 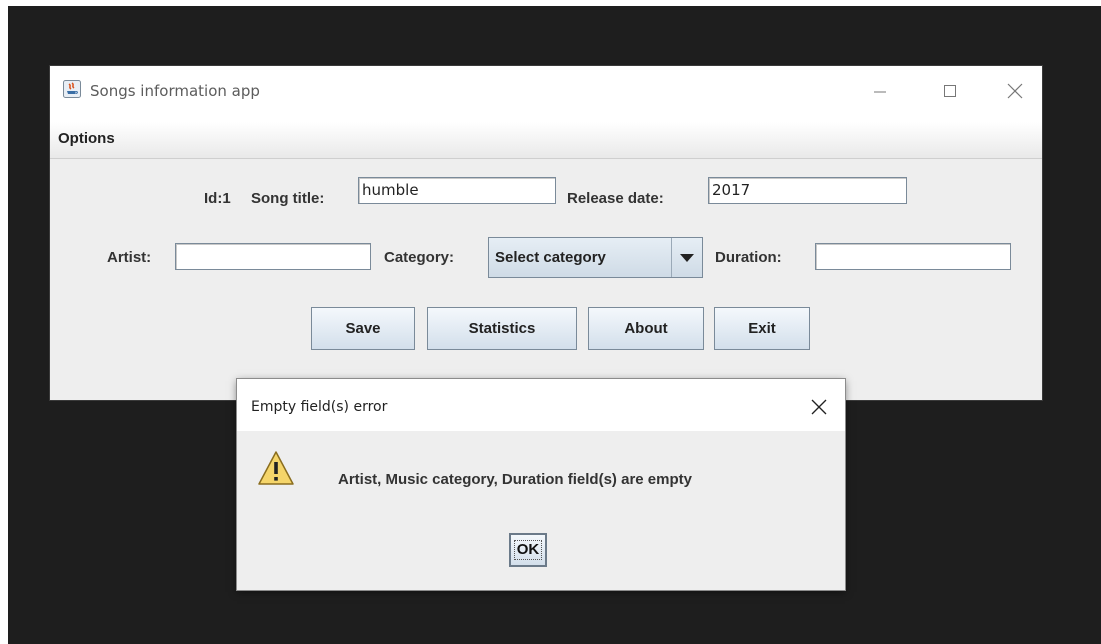 I want to click on minimize-icon, so click(x=880, y=92).